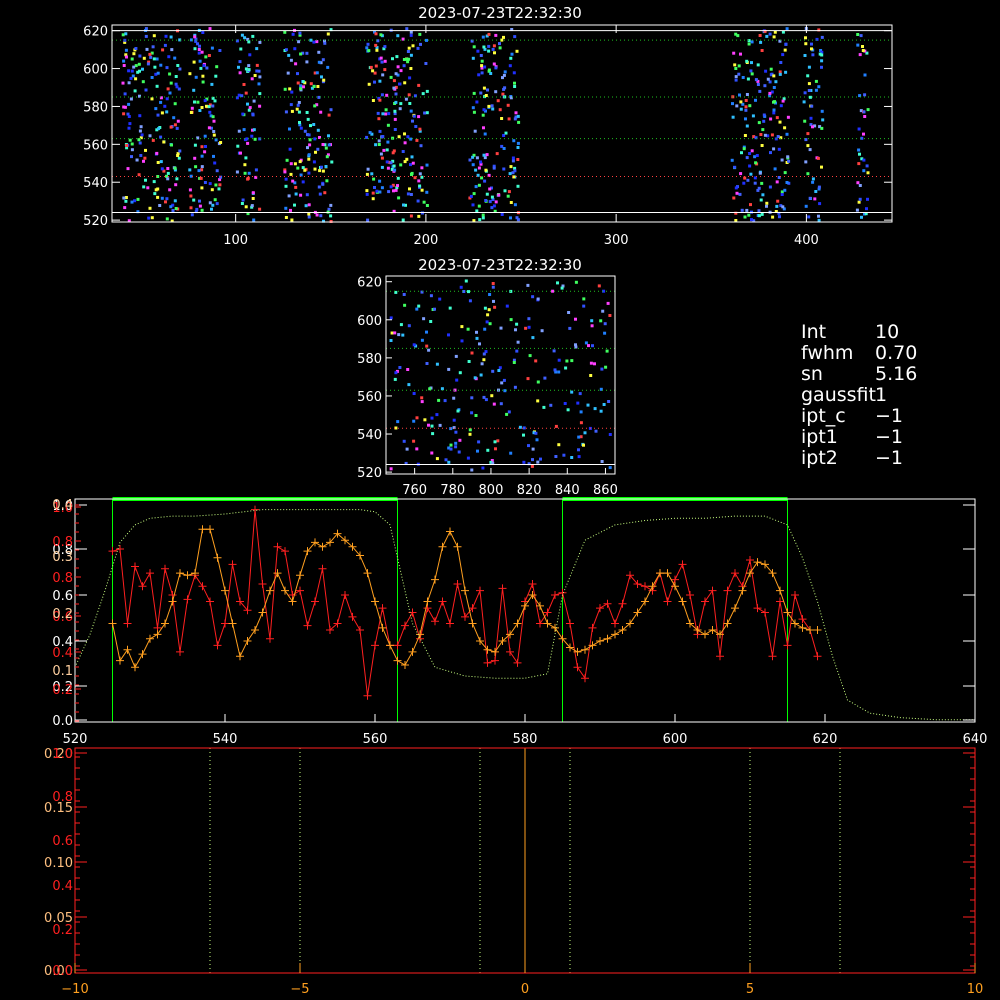  Describe the element at coordinates (62, 754) in the screenshot. I see `bottom-ytick-label-red: 1.0` at that location.